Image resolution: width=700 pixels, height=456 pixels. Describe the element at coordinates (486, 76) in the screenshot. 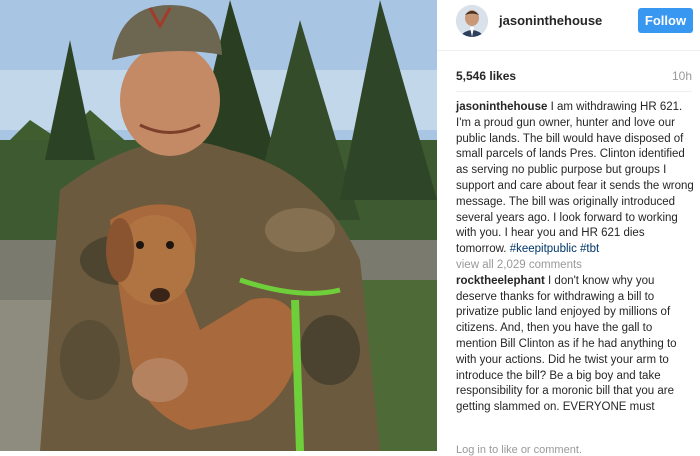

I see `likes-count: 5,546 likes` at that location.